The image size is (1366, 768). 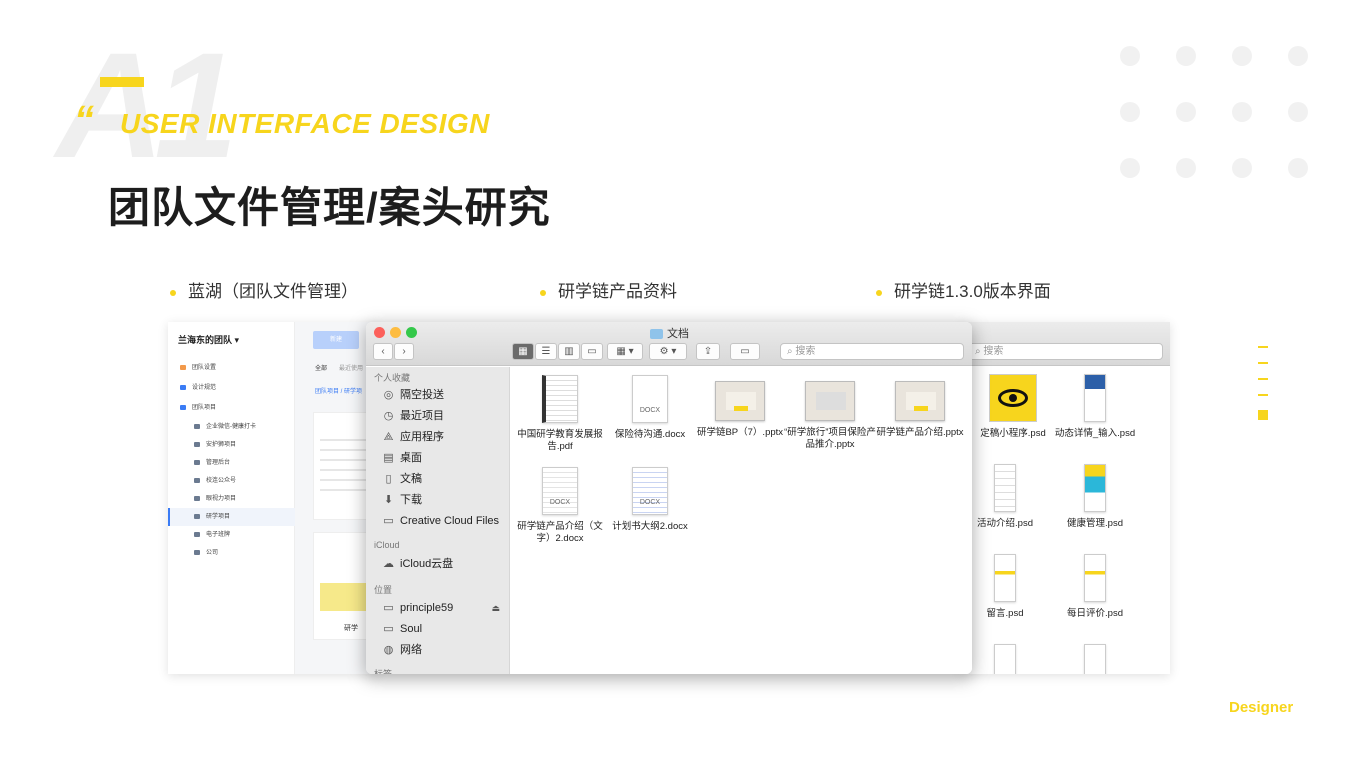 I want to click on tab-all: 全部, so click(x=321, y=367).